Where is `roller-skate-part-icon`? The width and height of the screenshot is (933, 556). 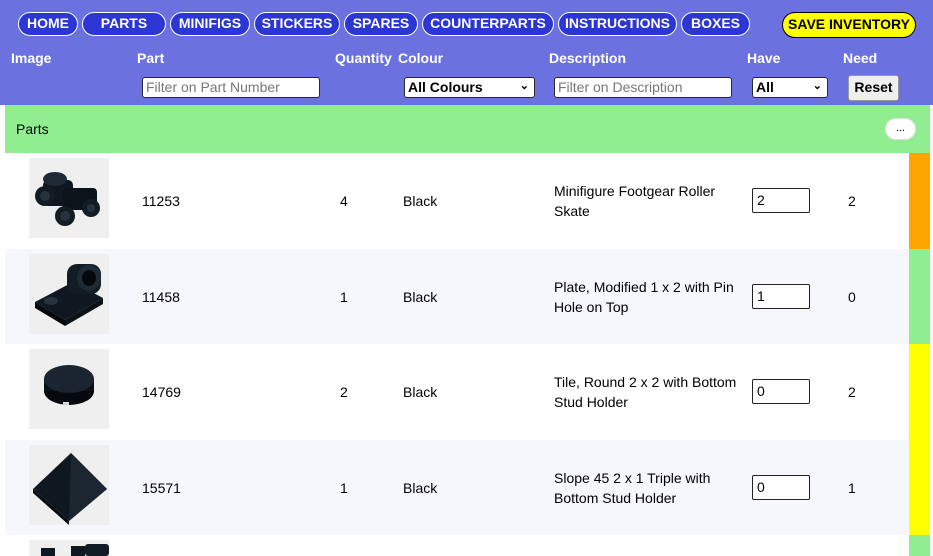 roller-skate-part-icon is located at coordinates (69, 198).